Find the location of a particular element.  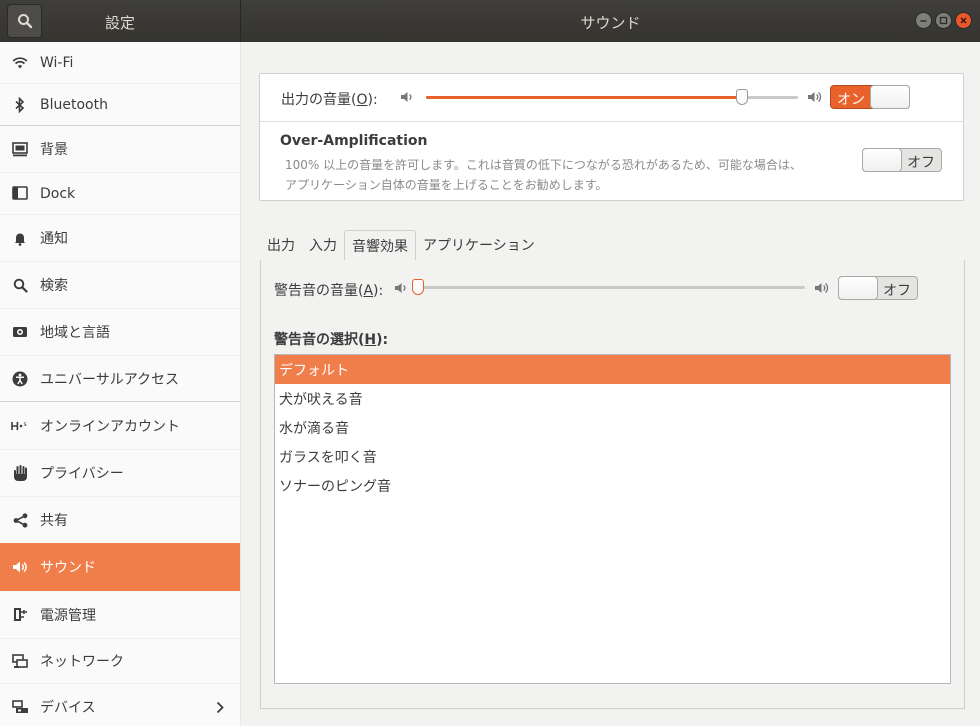

sidebar-item-bluetooth: Bluetooth is located at coordinates (120, 104).